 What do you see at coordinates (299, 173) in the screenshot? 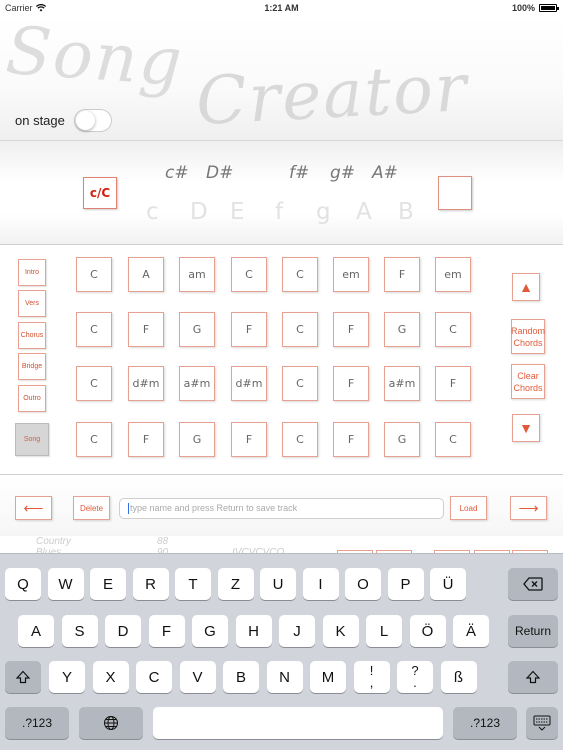
I see `key-f-sharp: f#` at bounding box center [299, 173].